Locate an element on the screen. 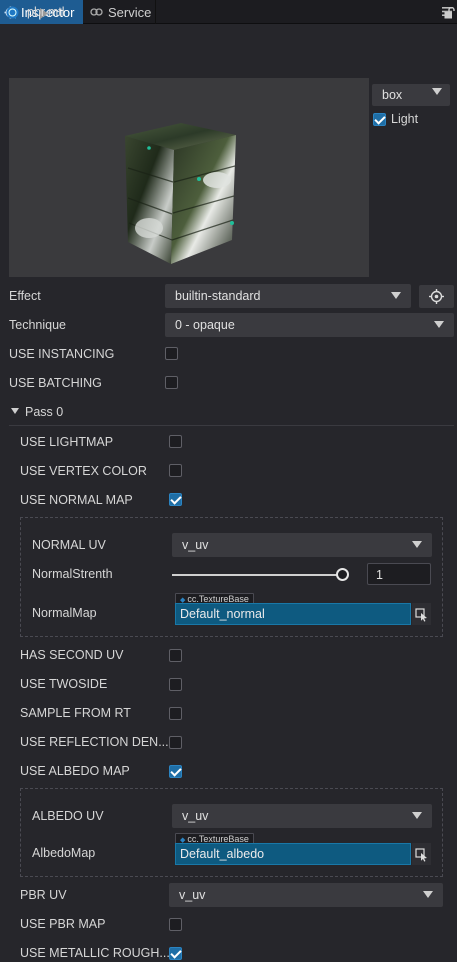  preview-cube is located at coordinates (180, 193).